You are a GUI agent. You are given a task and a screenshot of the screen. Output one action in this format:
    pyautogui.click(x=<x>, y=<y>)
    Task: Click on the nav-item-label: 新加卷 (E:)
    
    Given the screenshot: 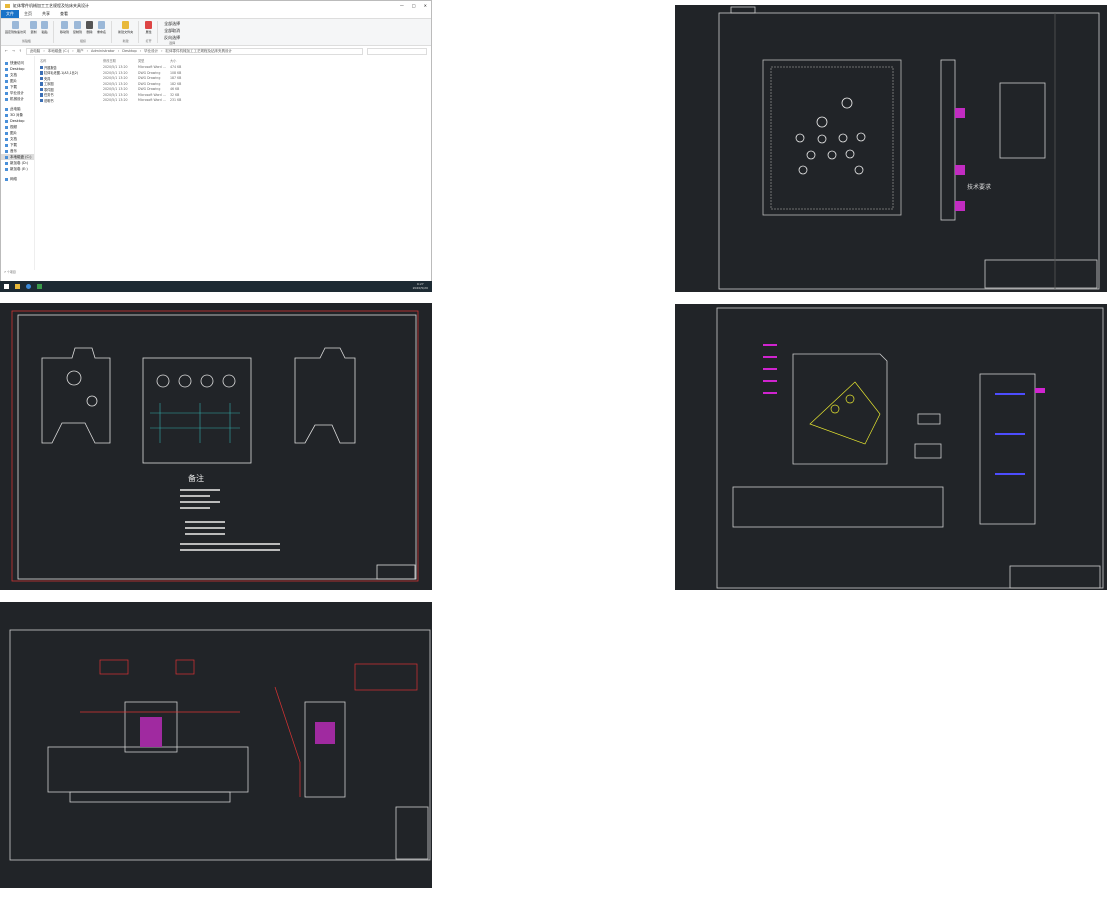 What is the action you would take?
    pyautogui.click(x=19, y=169)
    